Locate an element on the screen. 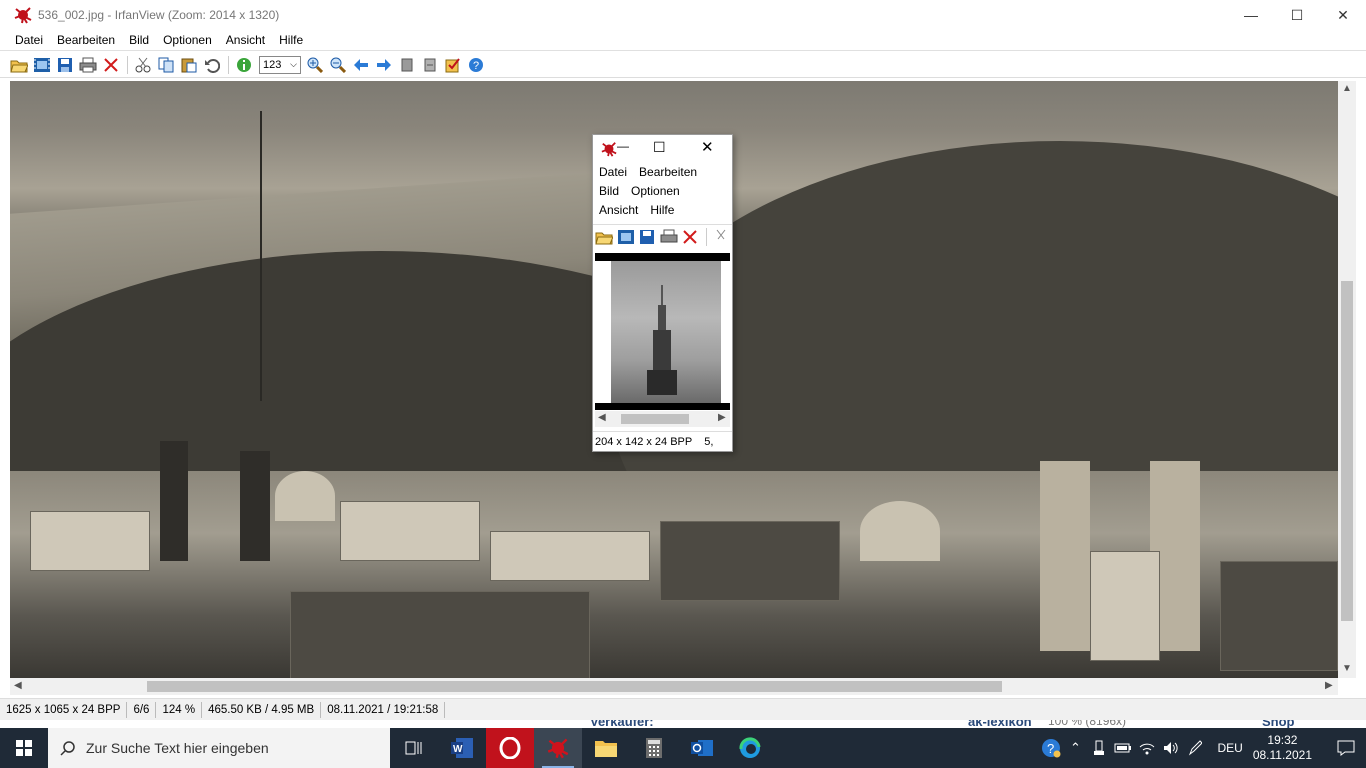 The width and height of the screenshot is (1366, 768). menu-datei: Datei is located at coordinates (29, 40).